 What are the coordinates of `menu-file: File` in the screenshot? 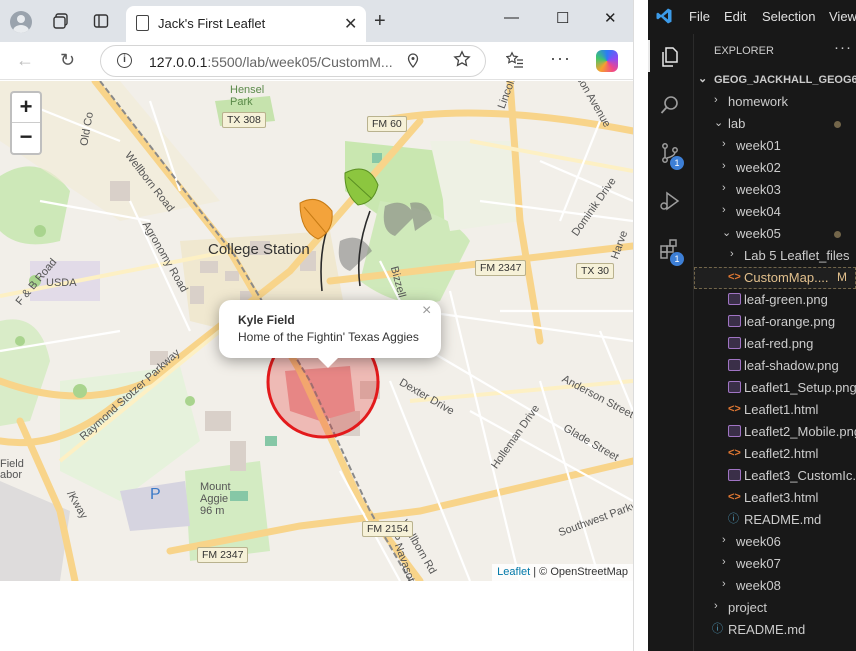 It's located at (699, 16).